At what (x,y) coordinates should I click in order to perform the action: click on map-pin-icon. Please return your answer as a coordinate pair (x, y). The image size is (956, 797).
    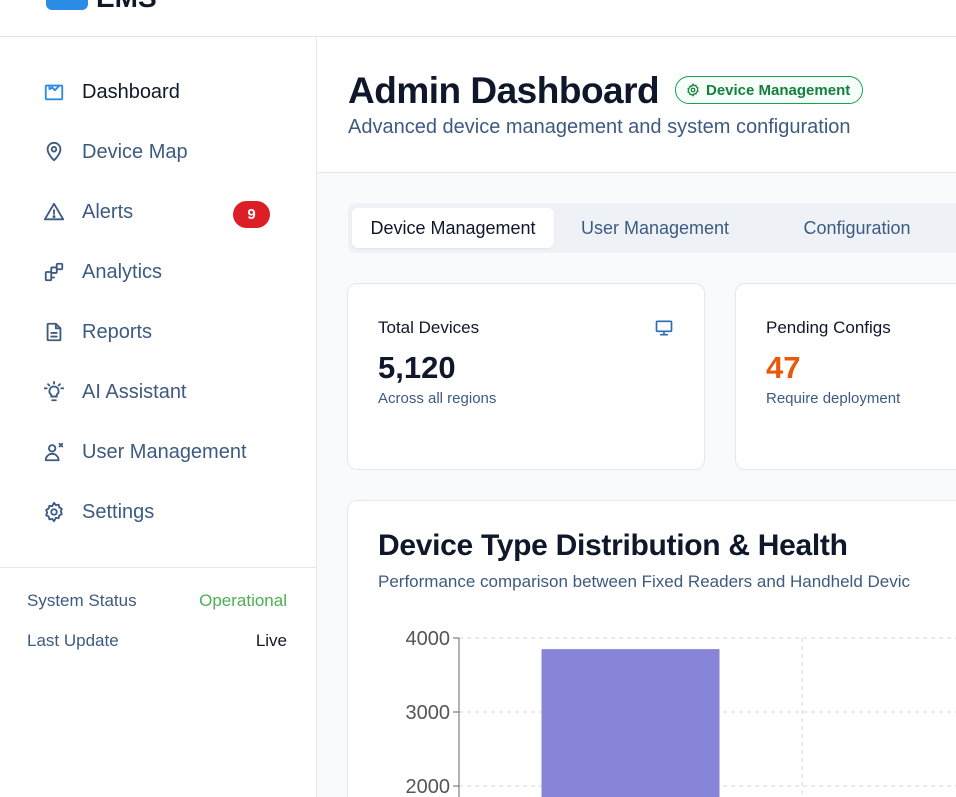
    Looking at the image, I should click on (54, 152).